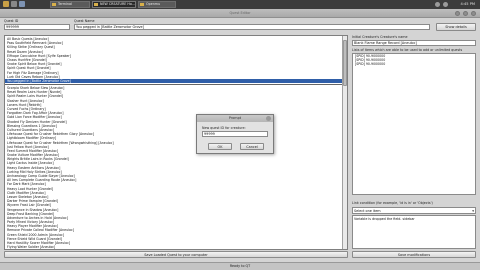 This screenshot has height=270, width=480. Describe the element at coordinates (456, 27) in the screenshot. I see `show-details-button: Show details` at that location.